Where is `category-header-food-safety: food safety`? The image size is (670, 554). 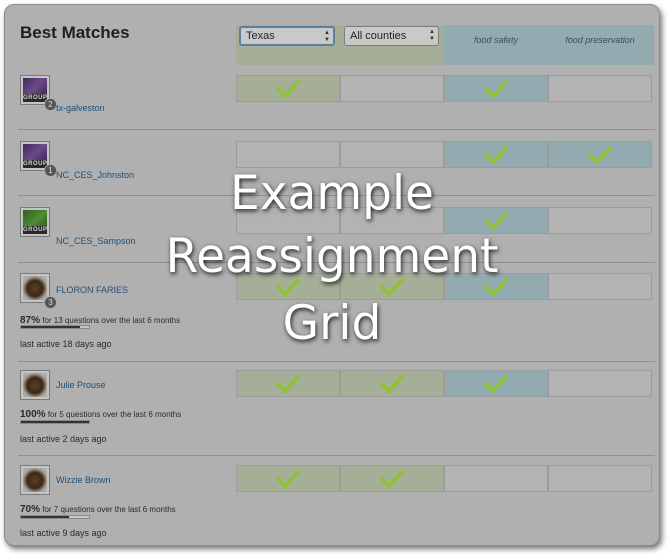 category-header-food-safety: food safety is located at coordinates (496, 40).